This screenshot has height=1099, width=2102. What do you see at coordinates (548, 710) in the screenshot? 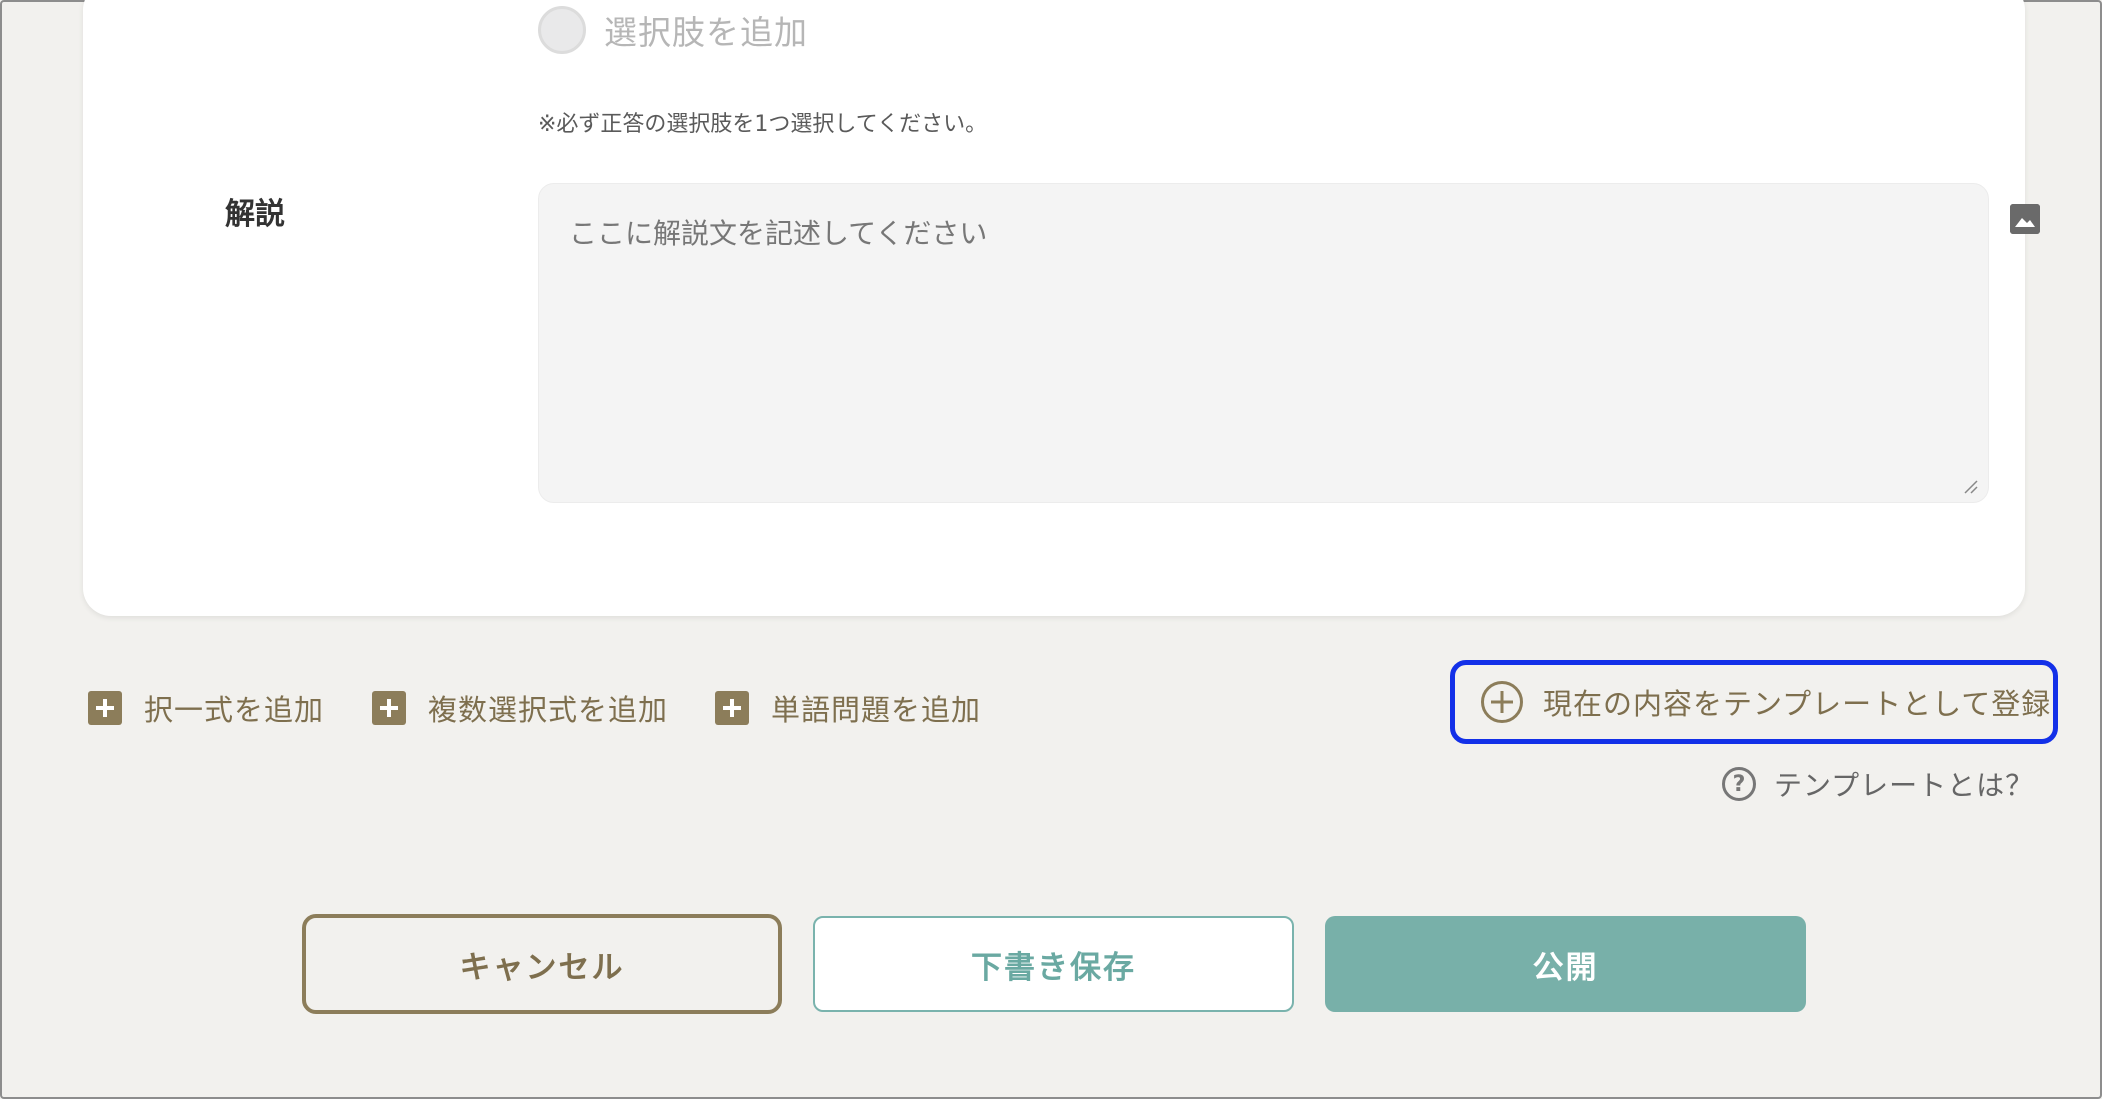
I see `add-multiple-choice-label: 複数選択式を追加` at bounding box center [548, 710].